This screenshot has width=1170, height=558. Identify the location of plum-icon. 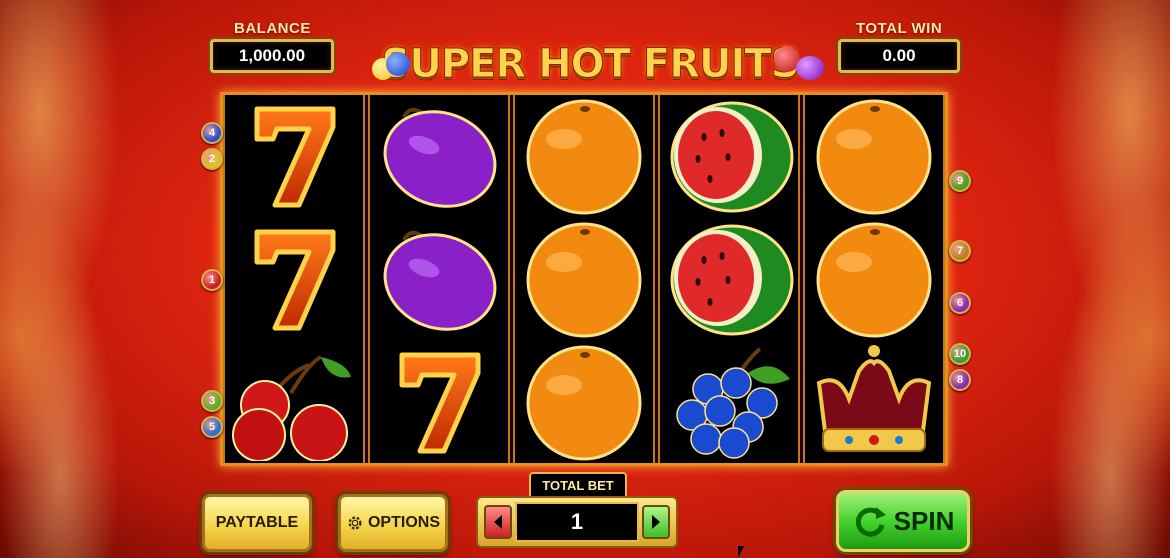
(810, 68).